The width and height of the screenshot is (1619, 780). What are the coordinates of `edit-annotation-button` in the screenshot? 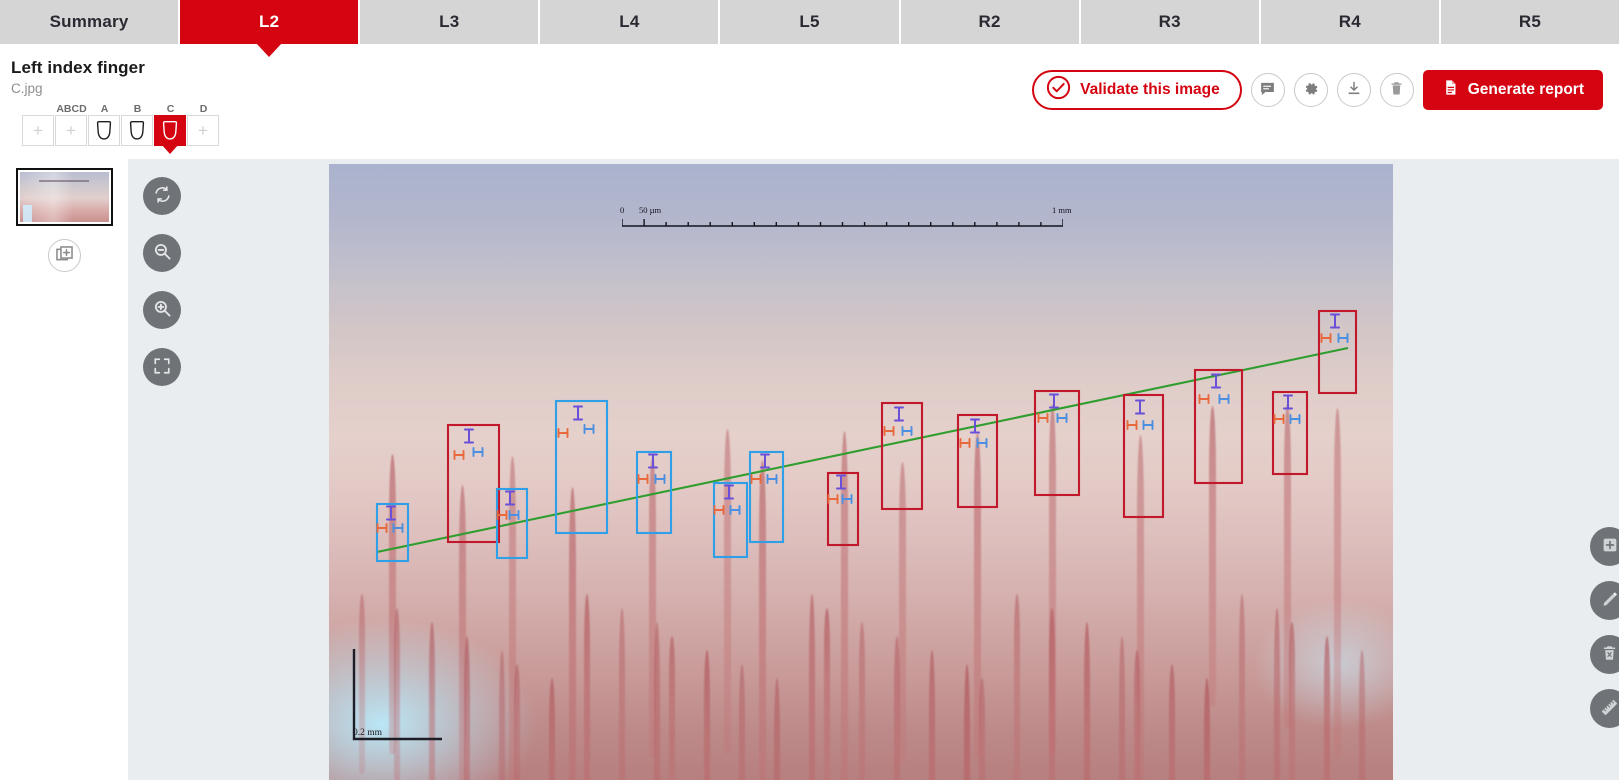 It's located at (1604, 600).